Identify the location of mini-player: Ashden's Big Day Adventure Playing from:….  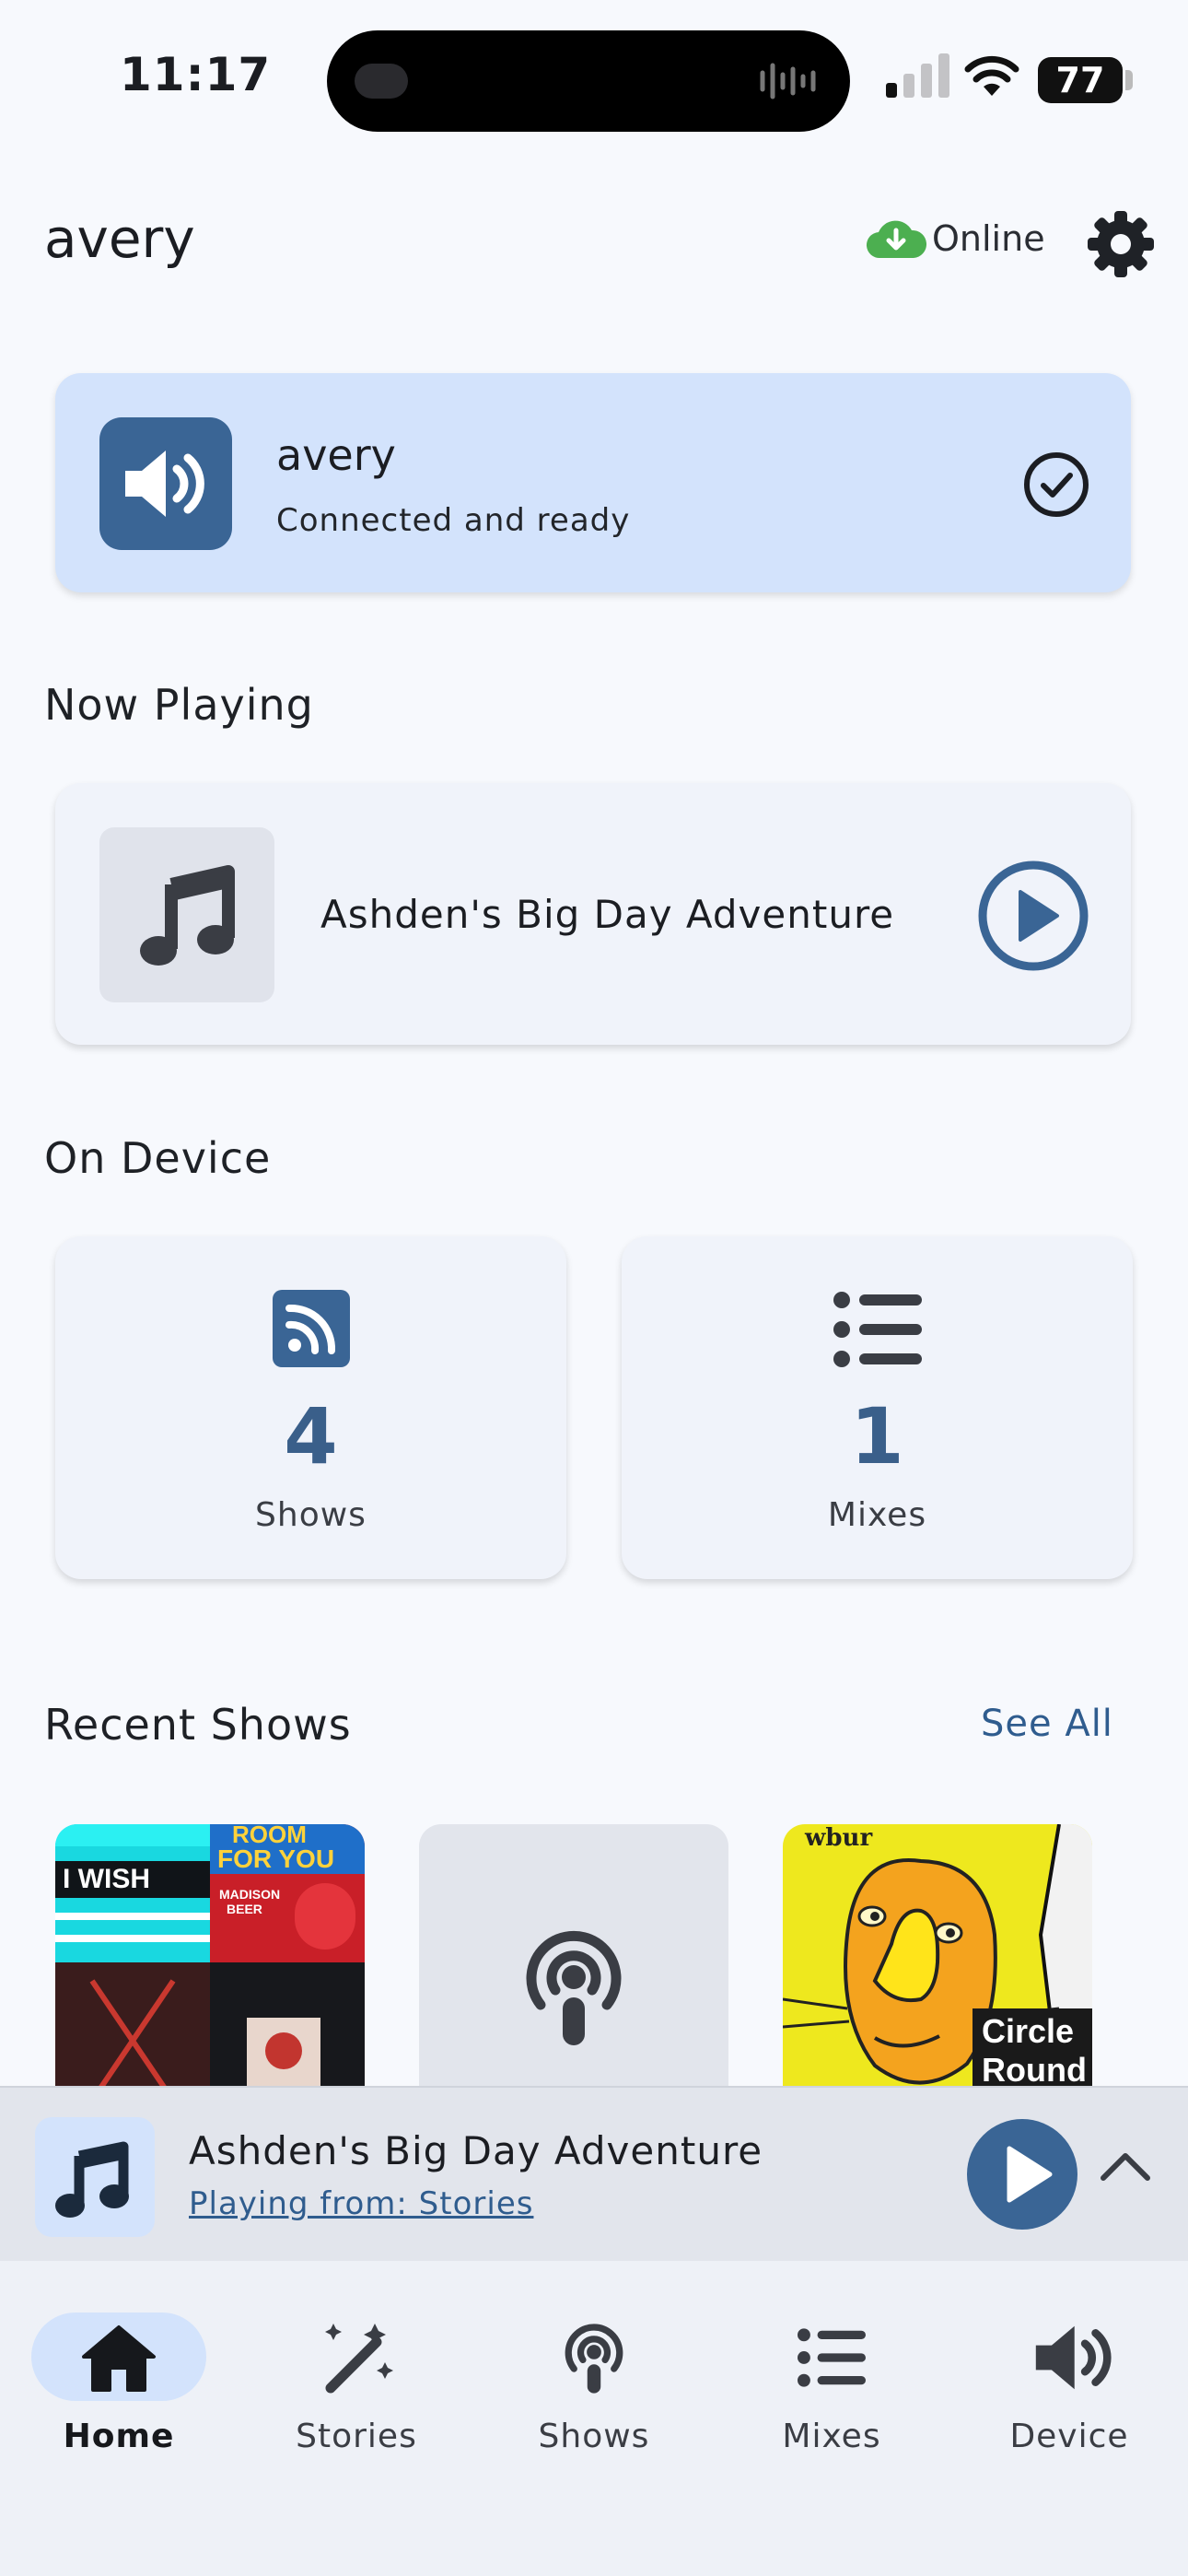
(594, 2174).